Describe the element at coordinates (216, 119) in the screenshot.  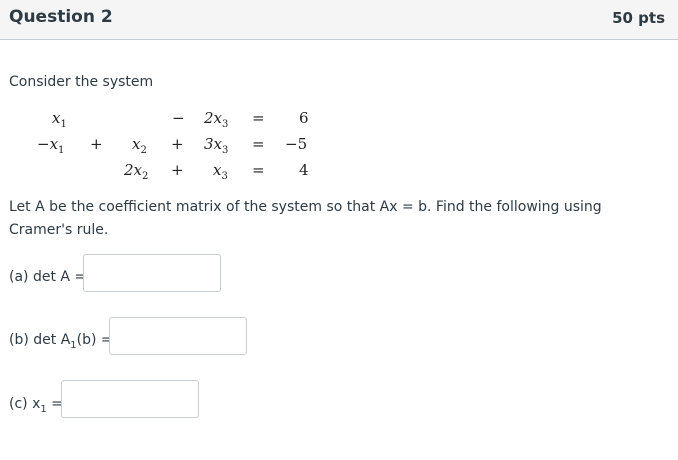
I see `row1-term3: 2x3` at that location.